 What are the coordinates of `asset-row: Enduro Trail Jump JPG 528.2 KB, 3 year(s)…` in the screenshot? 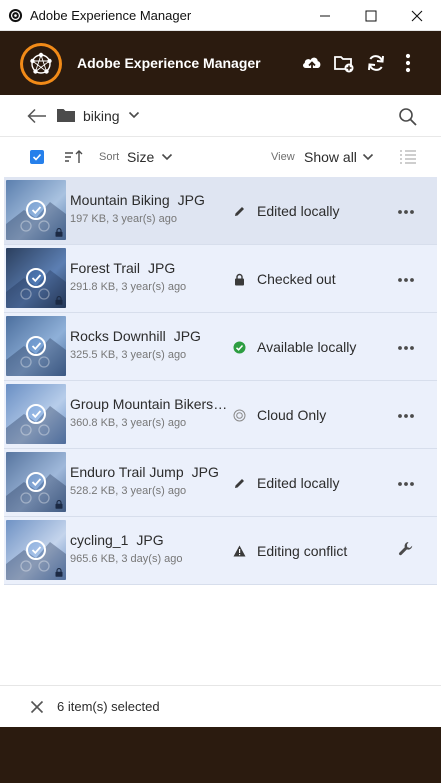 It's located at (220, 483).